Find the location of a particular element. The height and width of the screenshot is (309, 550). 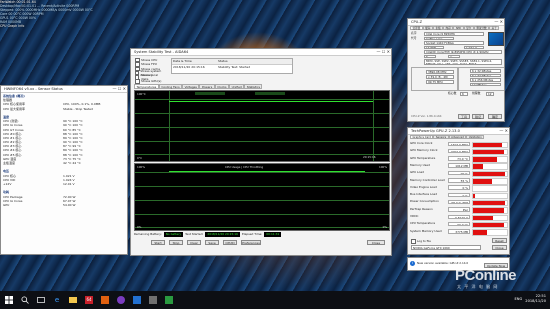

sensor-row: GPU Core Clock 1607.0 MHz is located at coordinates (459, 145).